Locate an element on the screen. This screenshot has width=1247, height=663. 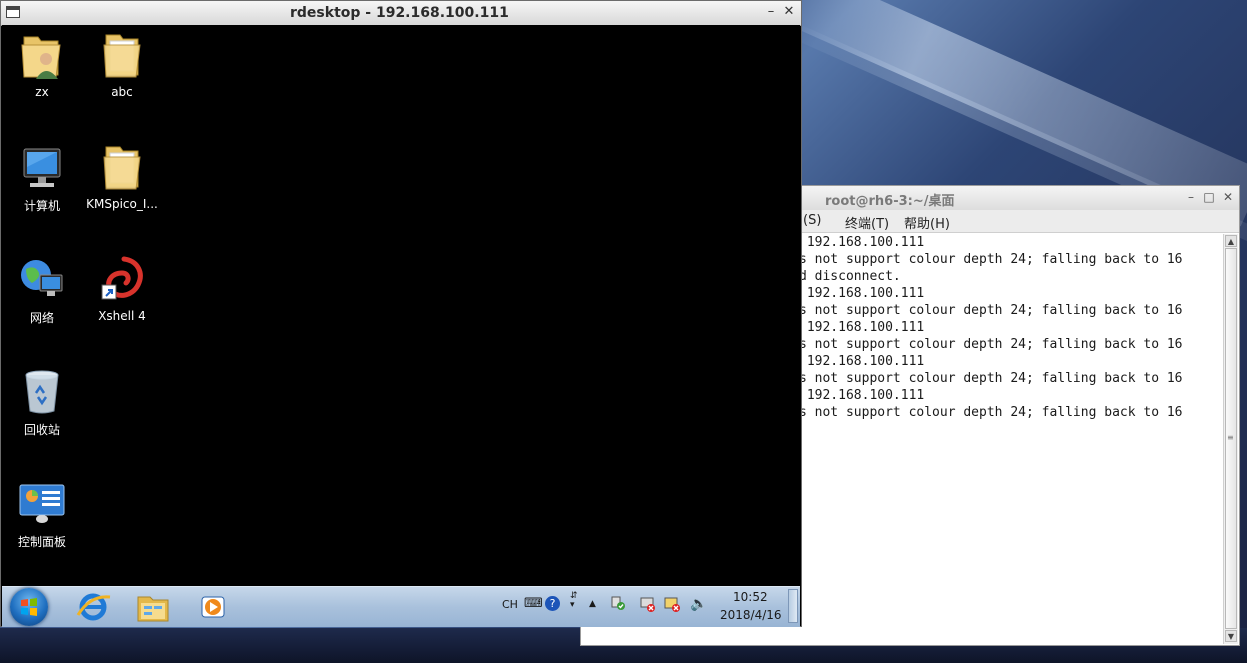
scroll-grip-icon: ≡ is located at coordinates (1230, 437).